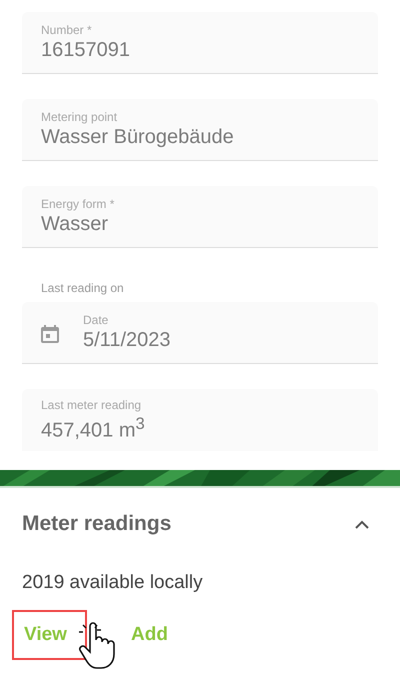 This screenshot has width=400, height=676. I want to click on field-label: Metering point, so click(79, 117).